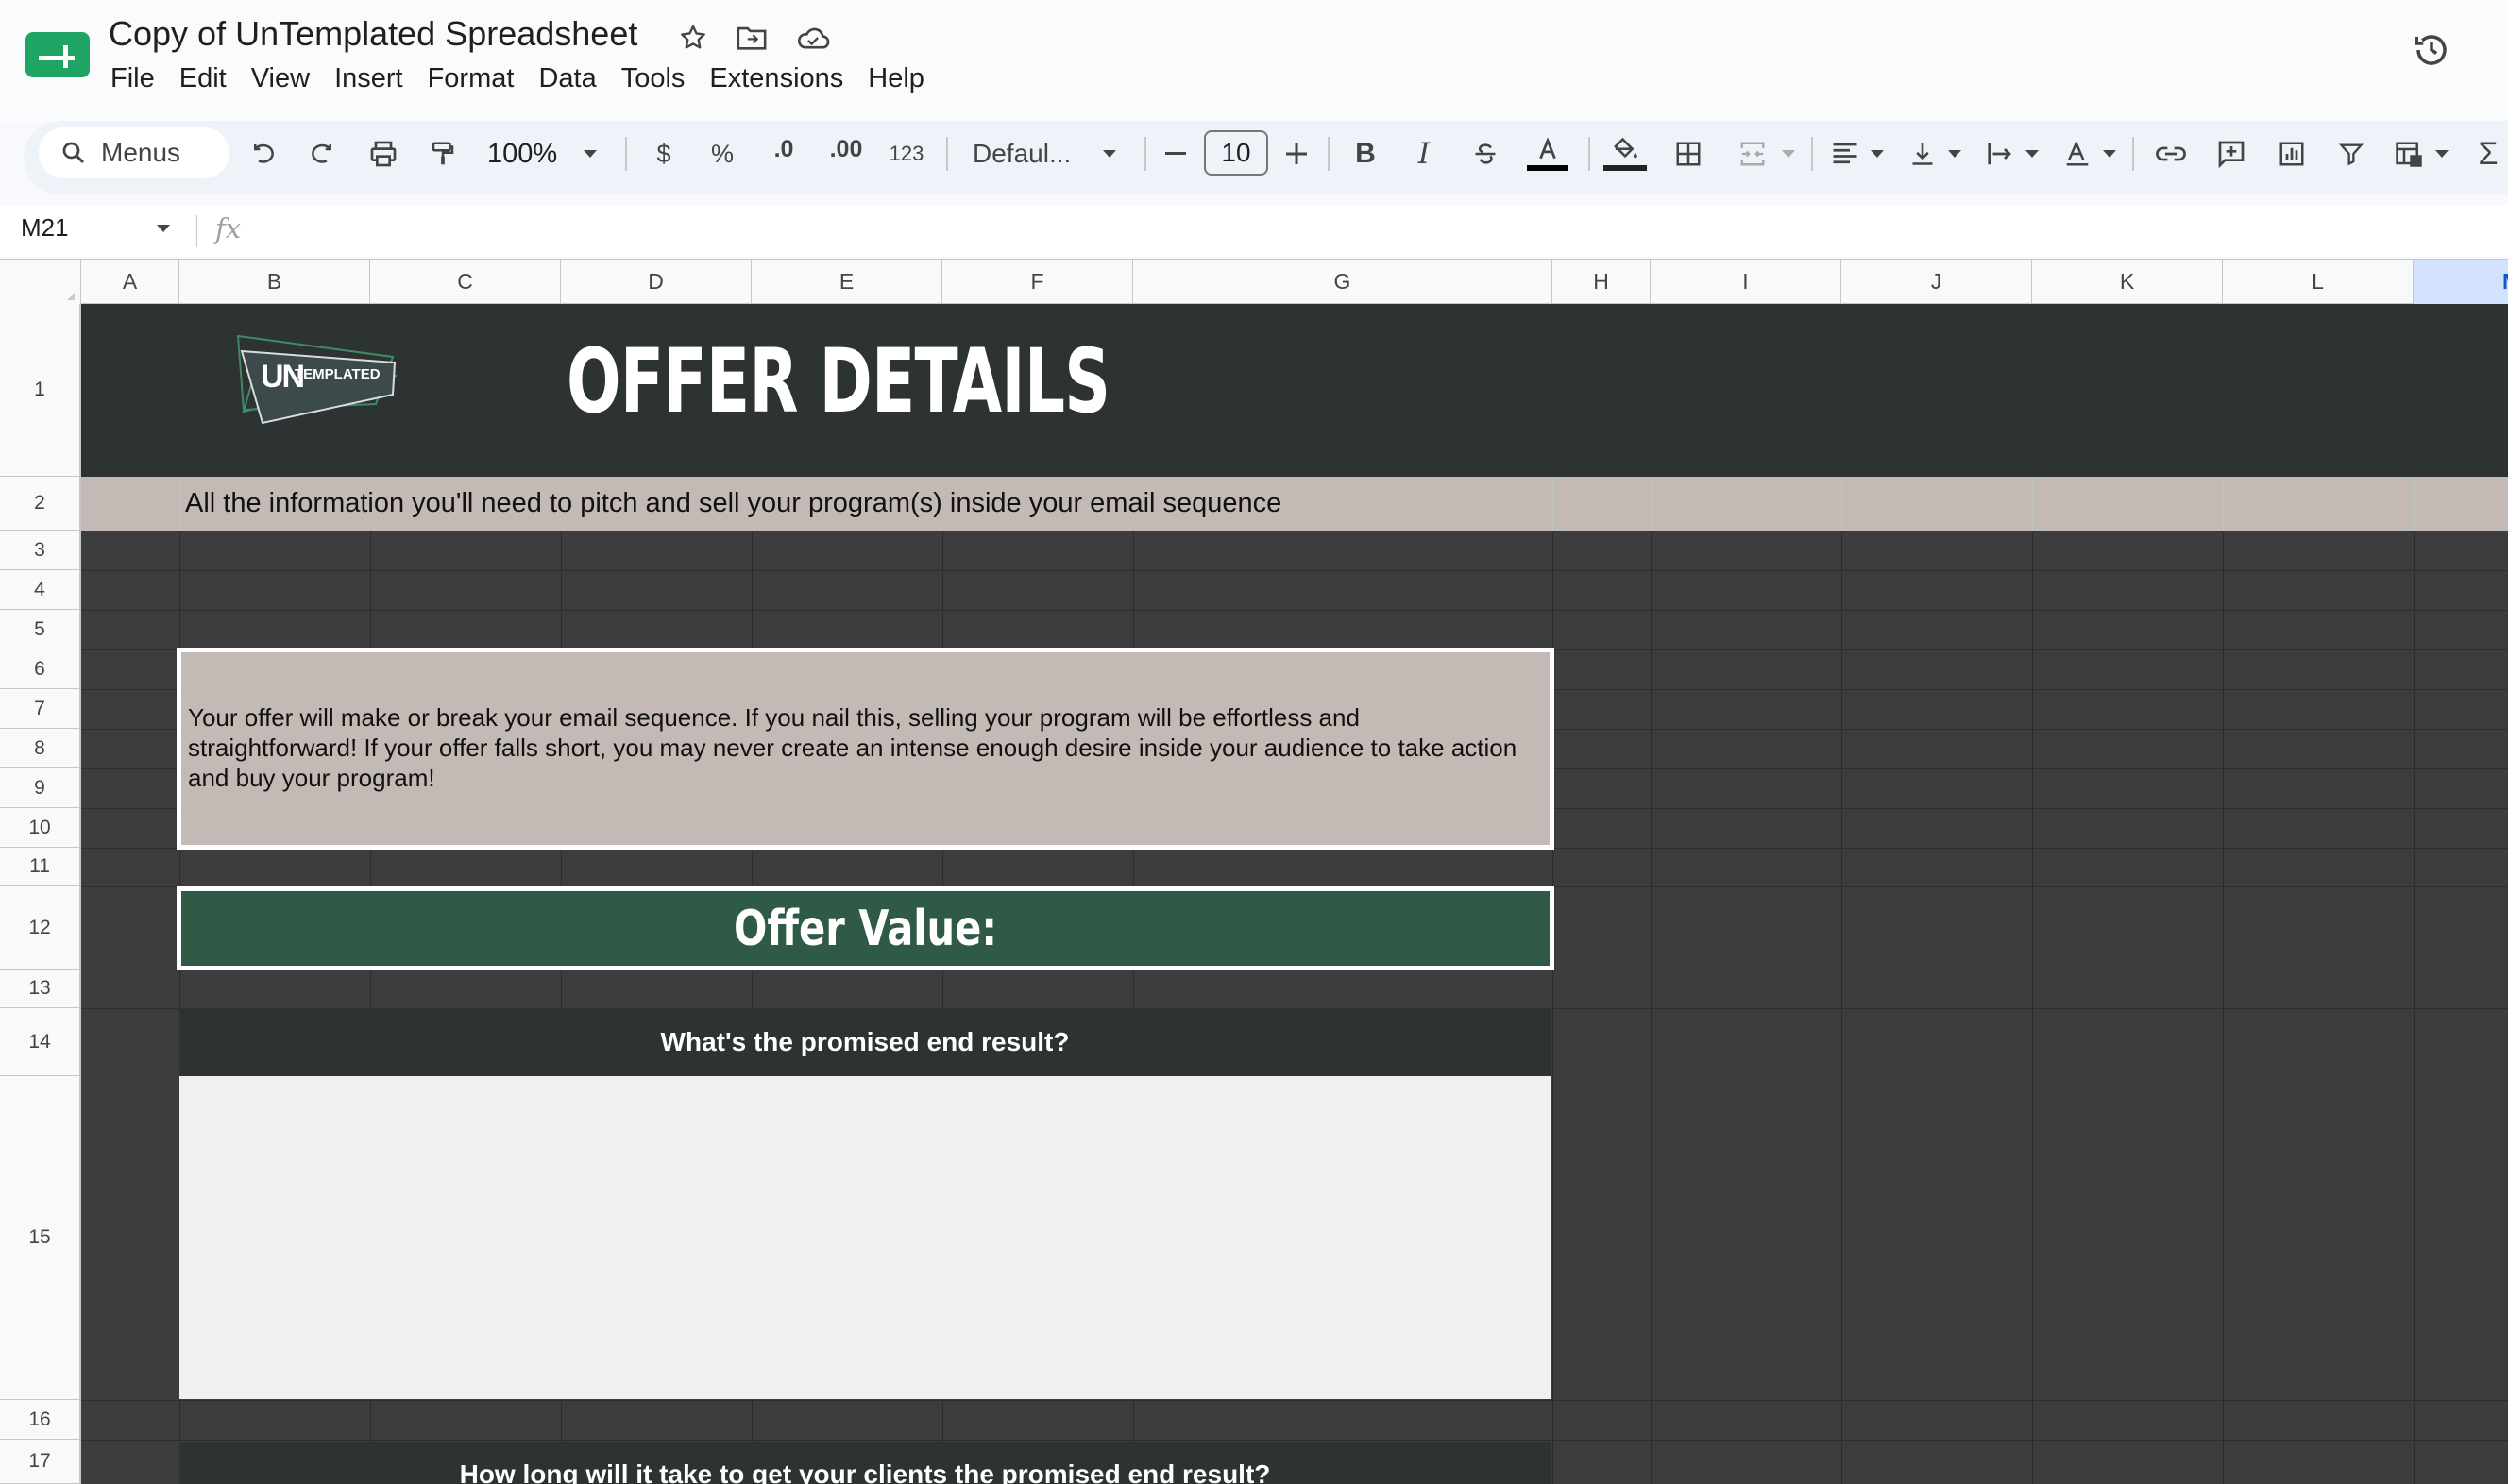  I want to click on formula-input, so click(1369, 231).